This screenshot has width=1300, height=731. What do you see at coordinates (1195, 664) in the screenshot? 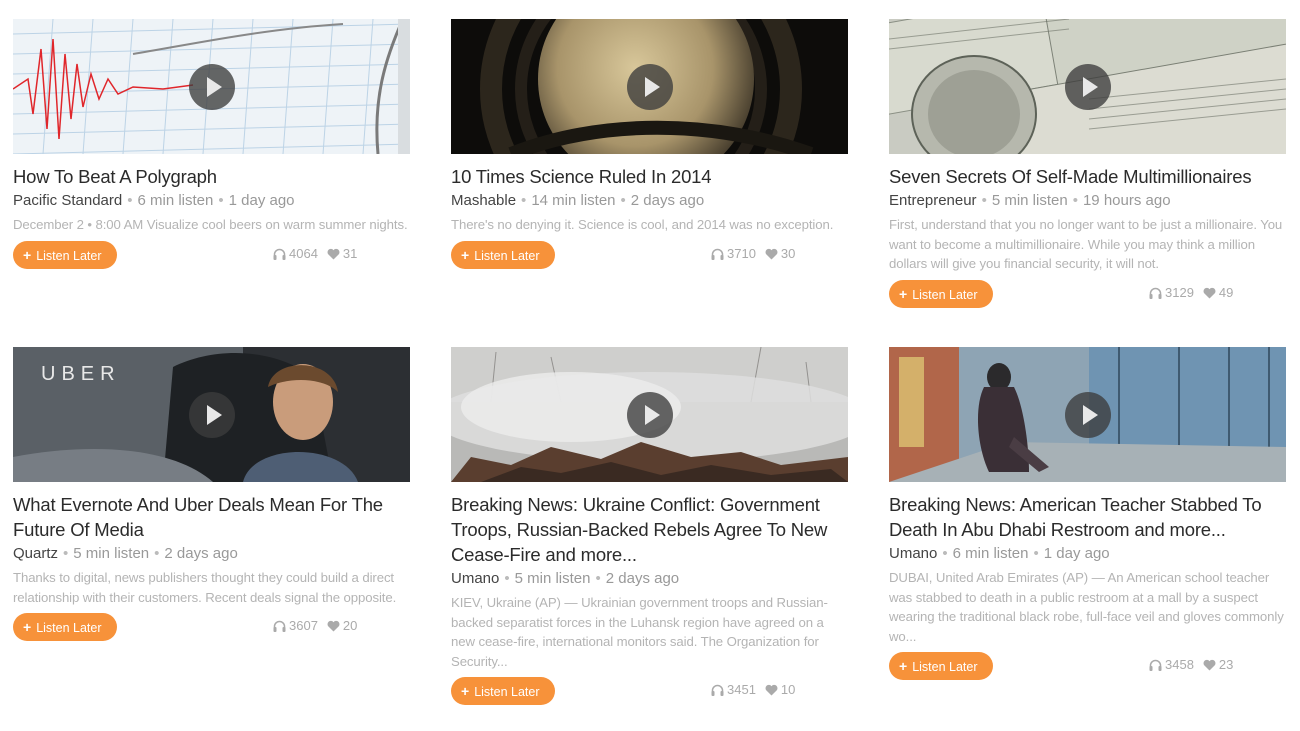
I see `story-stats: 3458 23` at bounding box center [1195, 664].